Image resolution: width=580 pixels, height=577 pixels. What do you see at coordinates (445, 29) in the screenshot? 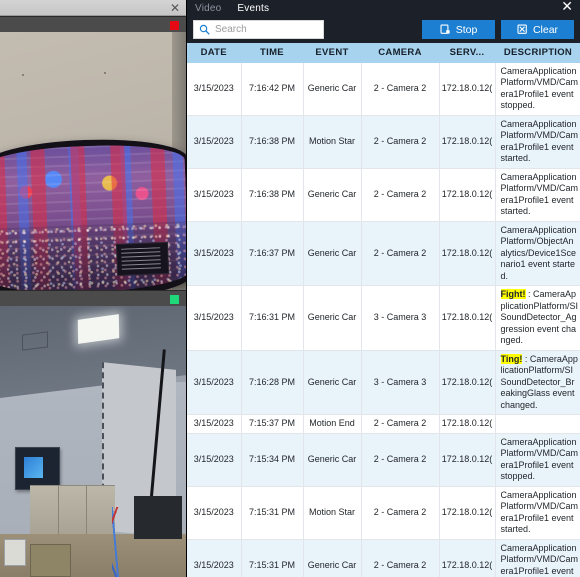
I see `stop-icon` at bounding box center [445, 29].